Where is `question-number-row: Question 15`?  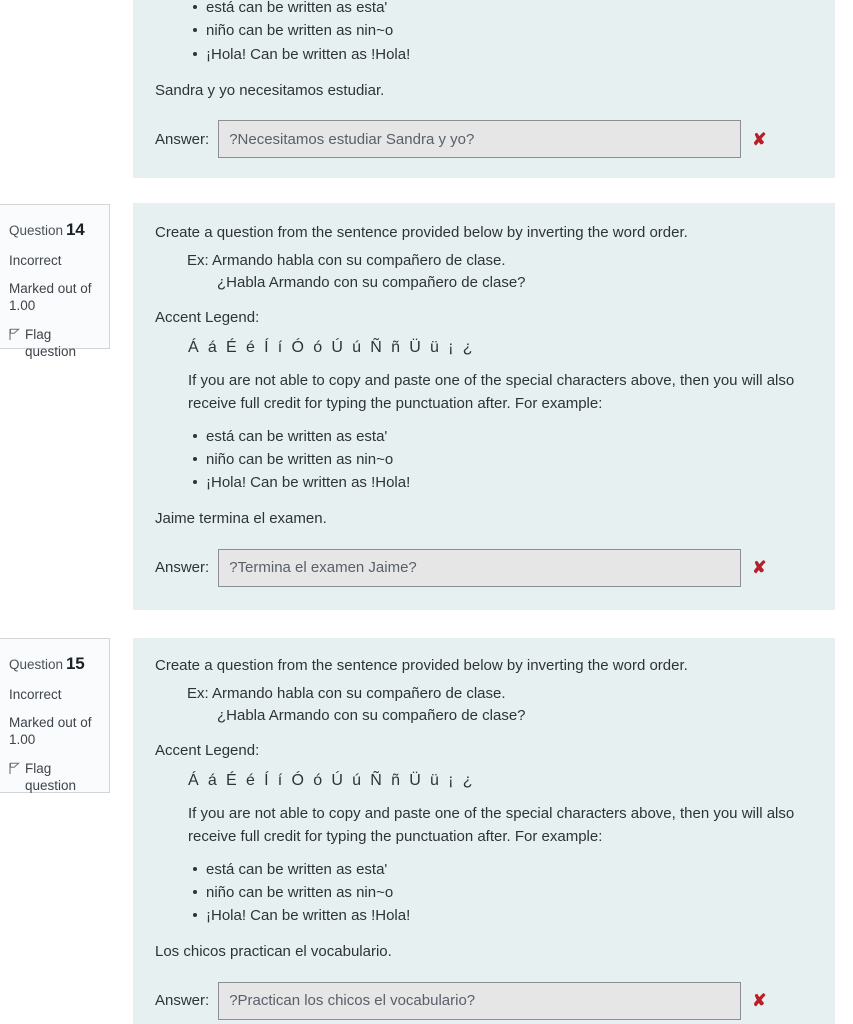
question-number-row: Question 15 is located at coordinates (53, 664).